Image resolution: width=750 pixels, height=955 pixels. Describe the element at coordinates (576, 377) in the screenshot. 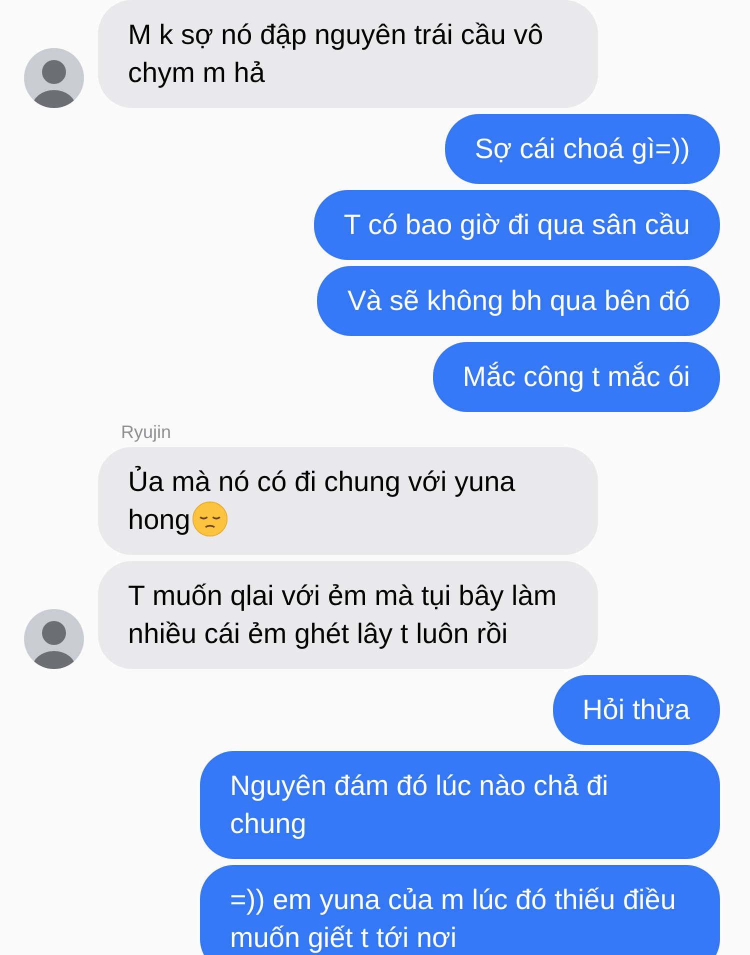

I see `sent-message: Mắc công t mắc ói` at that location.